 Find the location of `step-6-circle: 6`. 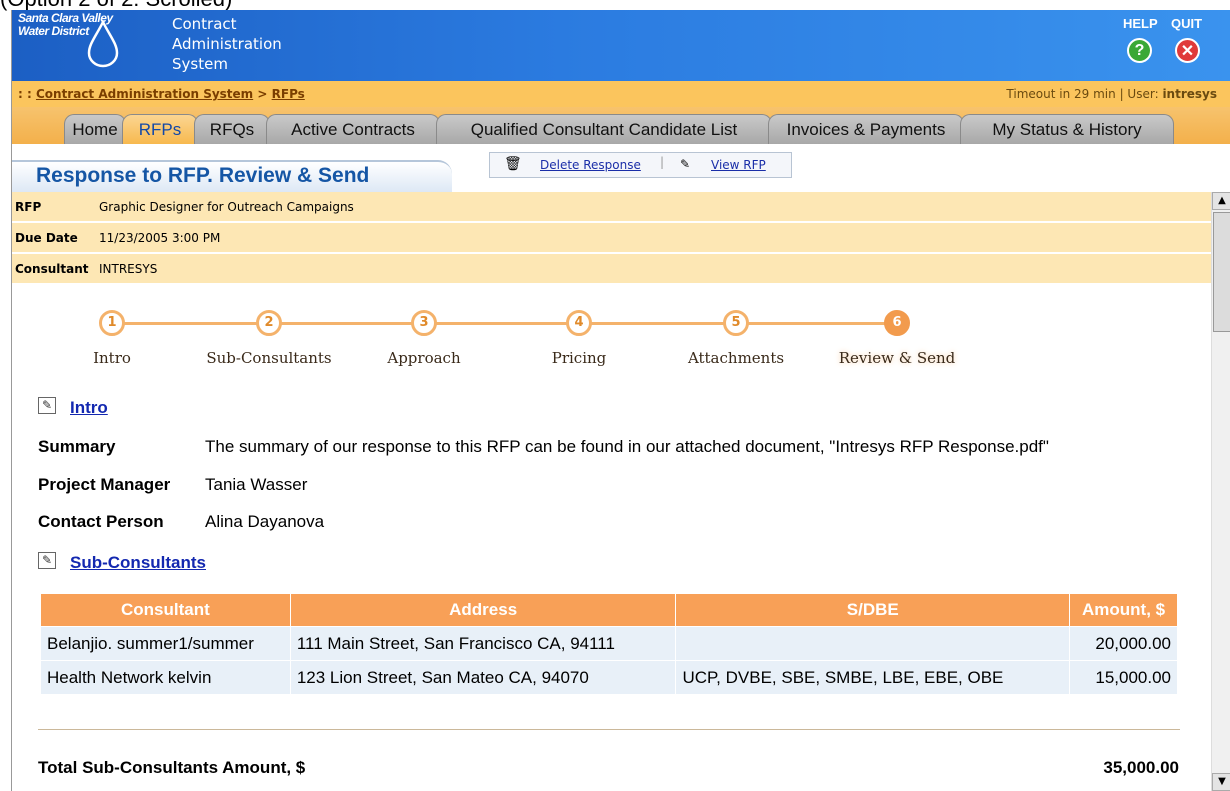

step-6-circle: 6 is located at coordinates (897, 323).